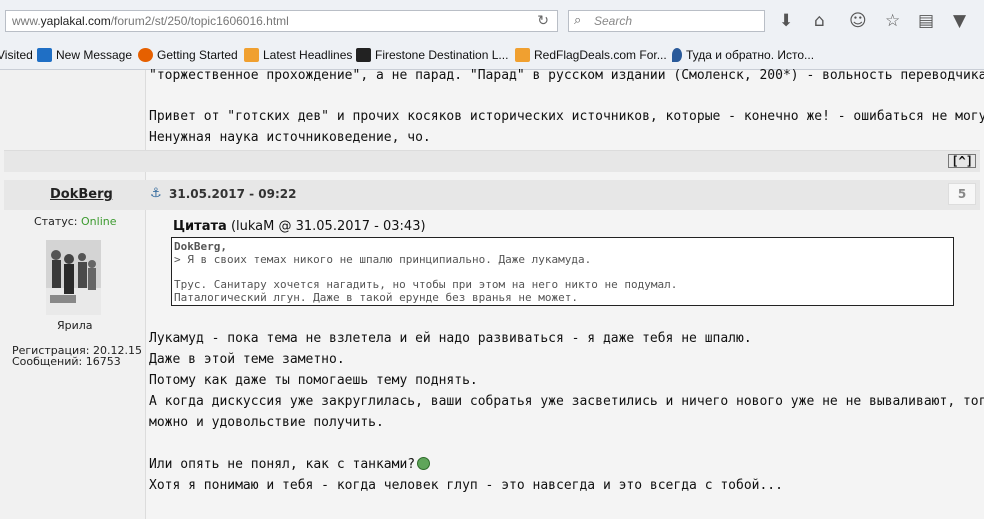 Image resolution: width=984 pixels, height=519 pixels. Describe the element at coordinates (962, 161) in the screenshot. I see `scroll-to-top-link: [^]` at that location.